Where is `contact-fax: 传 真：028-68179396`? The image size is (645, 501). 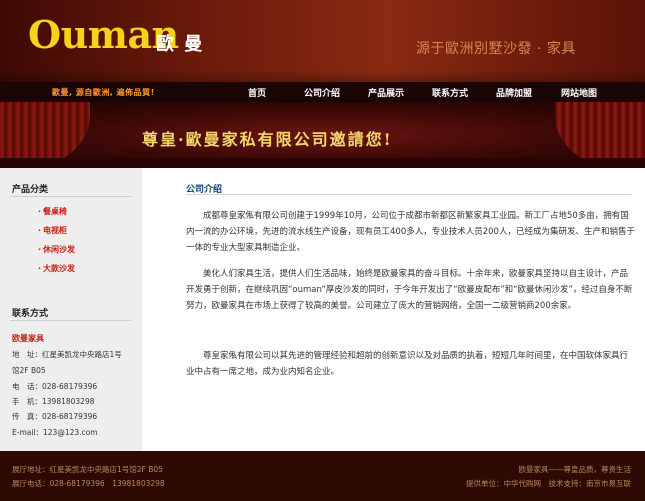 contact-fax: 传 真：028-68179396 is located at coordinates (55, 416).